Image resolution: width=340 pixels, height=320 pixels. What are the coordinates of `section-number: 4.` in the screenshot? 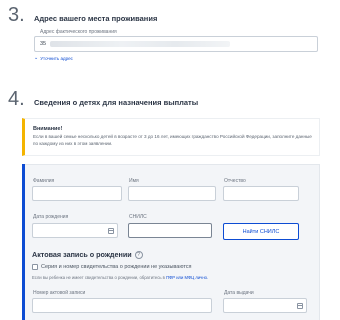 It's located at (16, 99).